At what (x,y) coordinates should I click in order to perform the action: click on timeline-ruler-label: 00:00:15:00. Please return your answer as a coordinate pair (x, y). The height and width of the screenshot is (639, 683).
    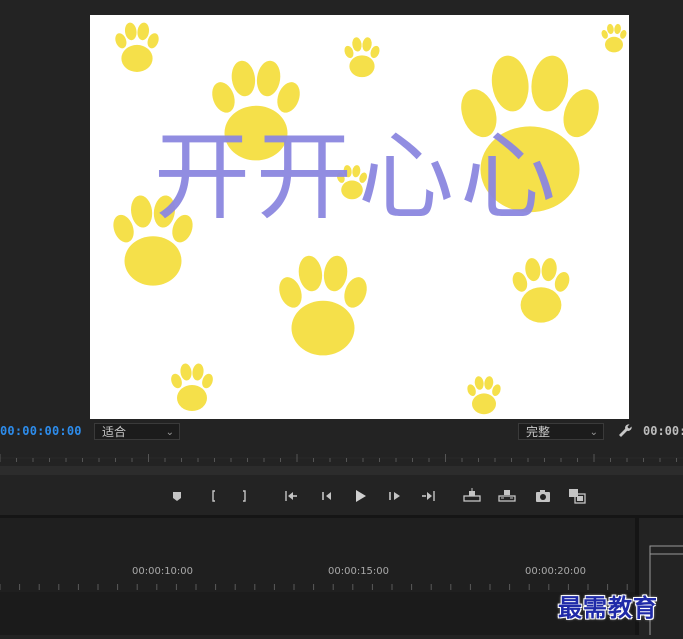
    Looking at the image, I should click on (359, 571).